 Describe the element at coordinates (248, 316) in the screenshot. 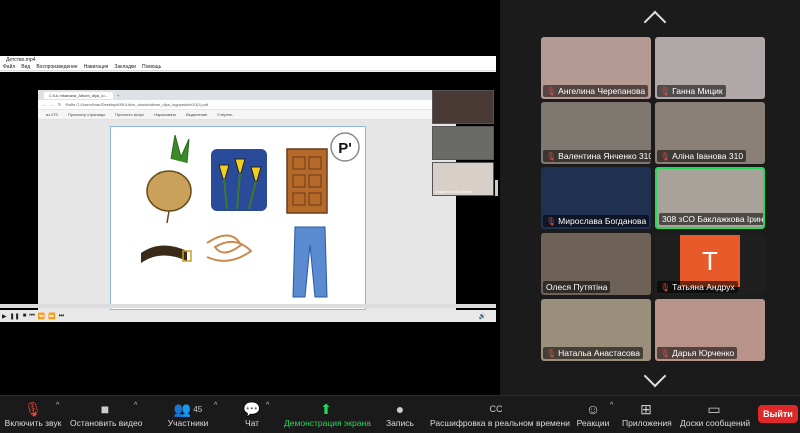

I see `player-controls: ▶ ❚❚ ■ ⏮ ⏪ ⏩ ⏭ 🔊` at that location.